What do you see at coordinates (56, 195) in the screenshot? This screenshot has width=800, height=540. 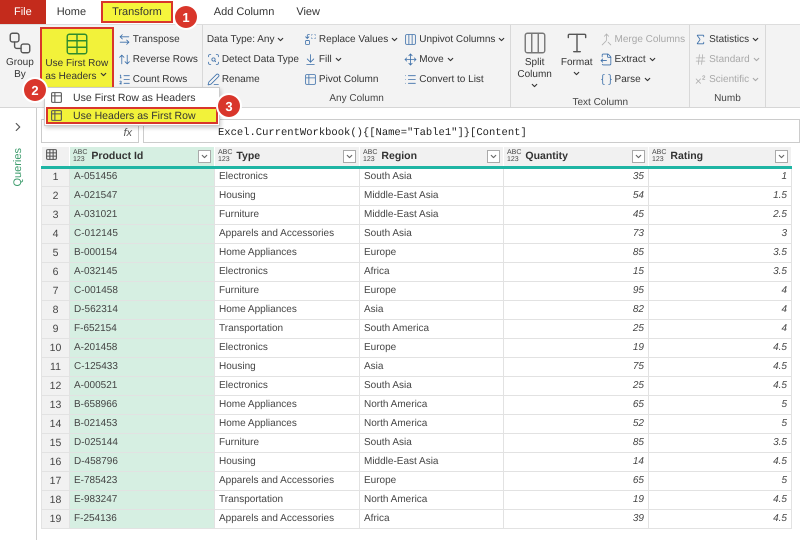 I see `row-number: 2` at bounding box center [56, 195].